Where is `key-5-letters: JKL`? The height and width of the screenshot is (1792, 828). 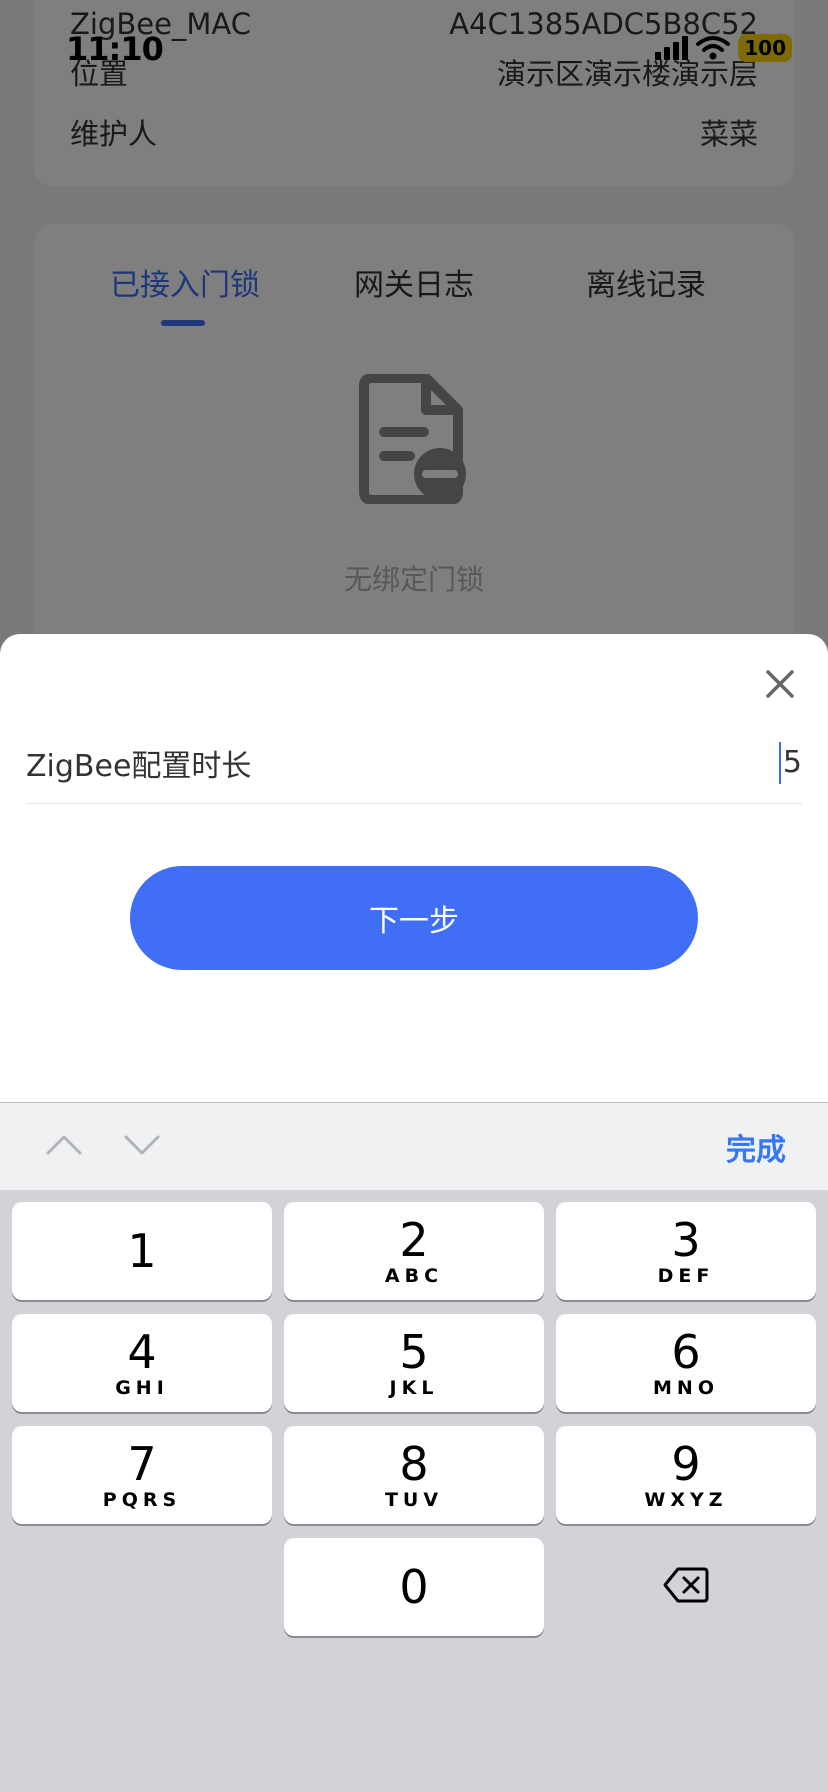 key-5-letters: JKL is located at coordinates (414, 1388).